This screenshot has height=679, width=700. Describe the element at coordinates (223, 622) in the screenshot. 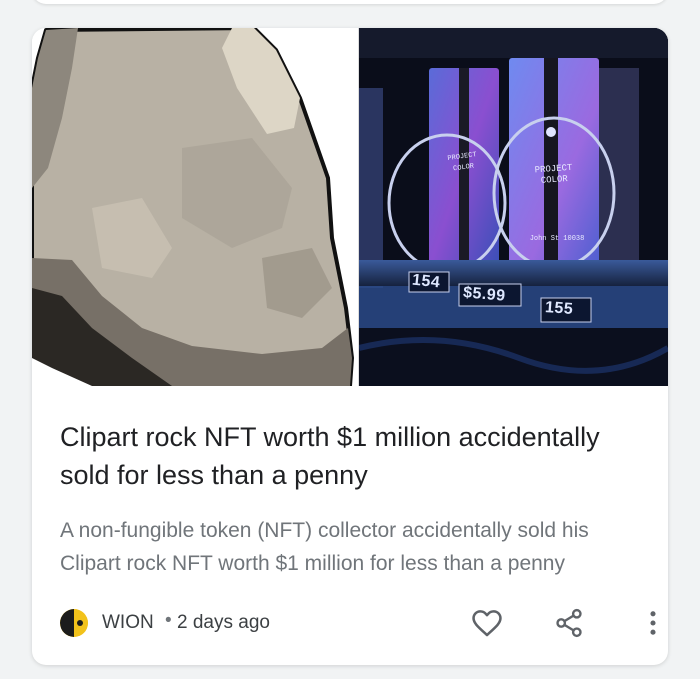

I see `publish-time: 2 days ago` at that location.